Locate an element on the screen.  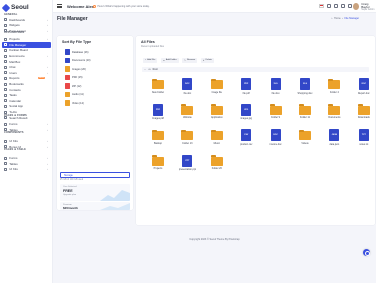
sidebar-item-contacts: Contacts is located at coordinates (26, 90).